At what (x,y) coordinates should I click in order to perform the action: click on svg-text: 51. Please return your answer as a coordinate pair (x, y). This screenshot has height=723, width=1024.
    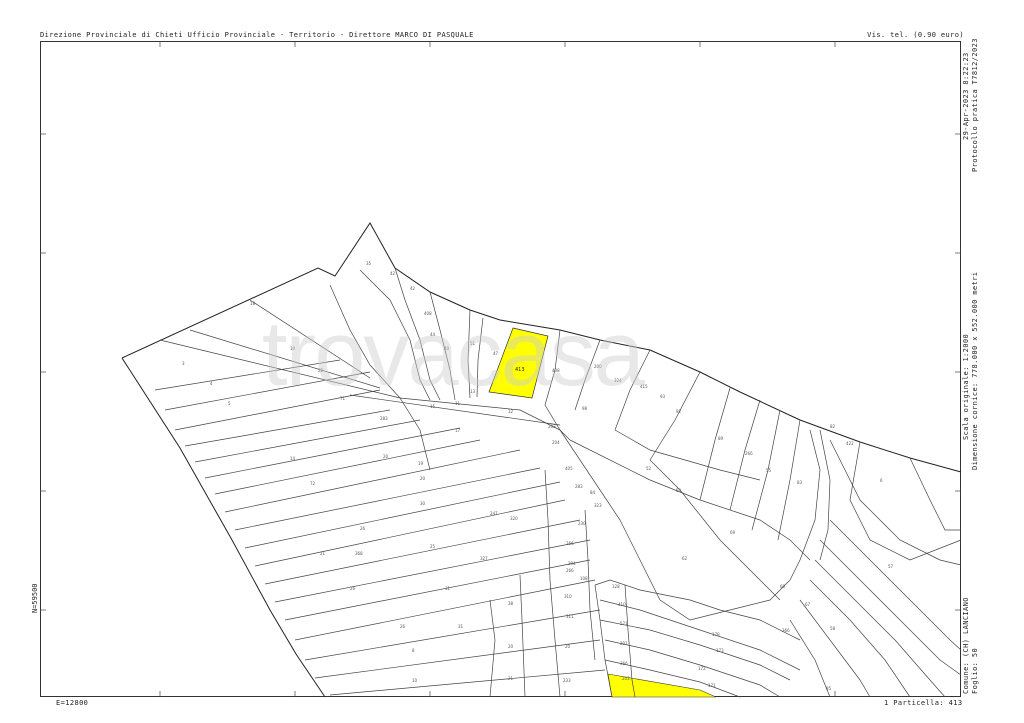
    Looking at the image, I should click on (473, 343).